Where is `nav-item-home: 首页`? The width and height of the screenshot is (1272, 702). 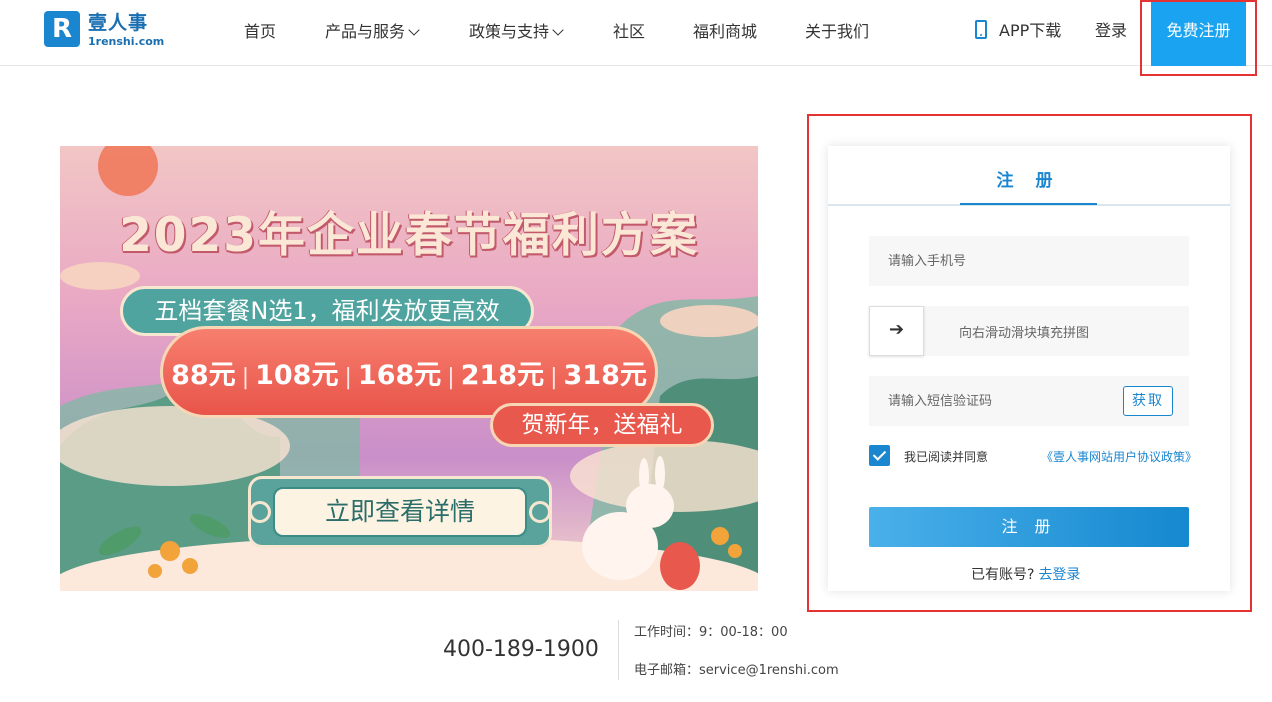
nav-item-home: 首页 is located at coordinates (260, 32).